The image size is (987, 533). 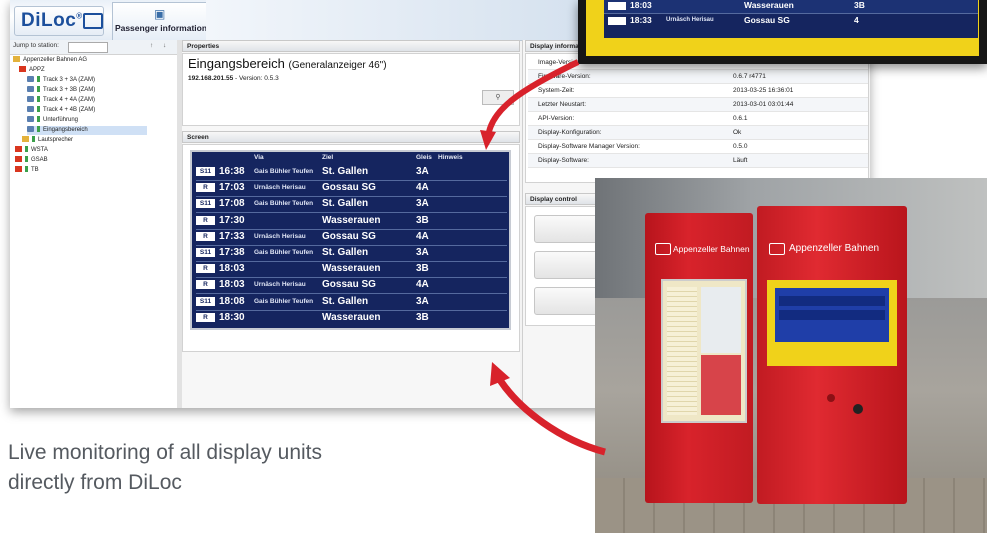 What do you see at coordinates (488, 140) in the screenshot?
I see `arrow-top-head` at bounding box center [488, 140].